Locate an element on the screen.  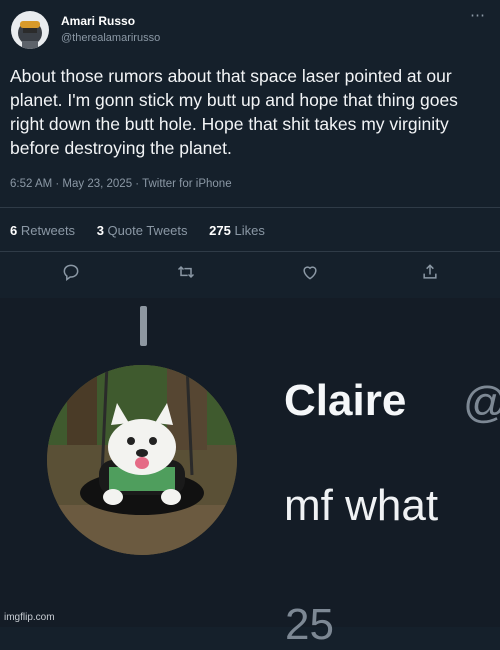
retweet-icon is located at coordinates (189, 275).